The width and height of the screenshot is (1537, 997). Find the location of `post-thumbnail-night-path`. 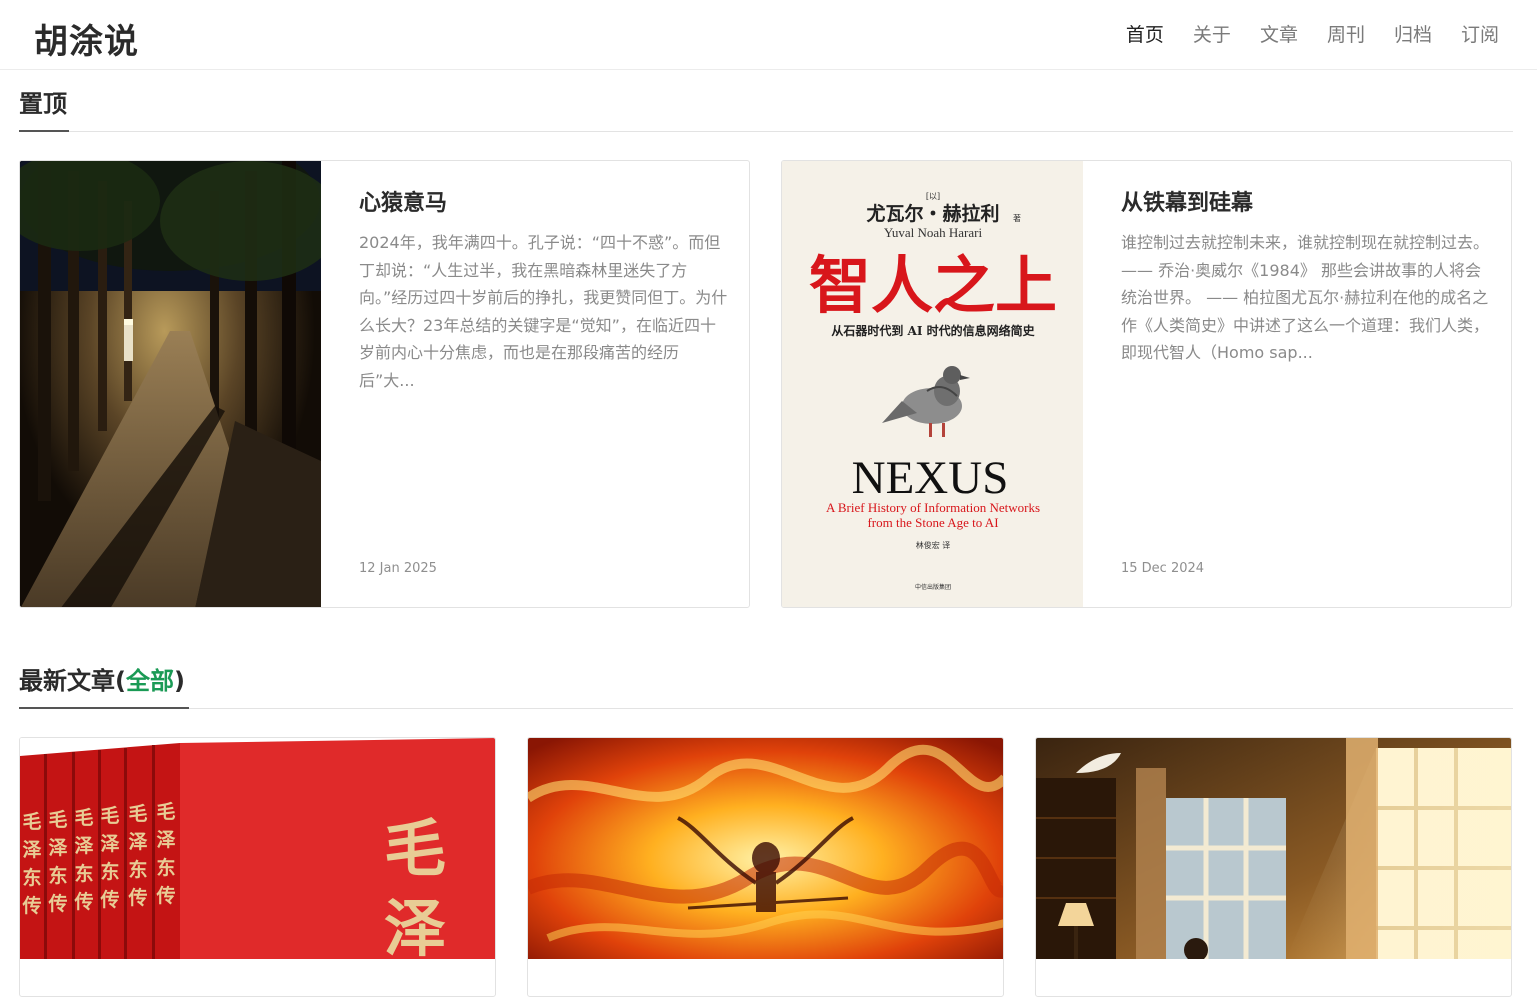

post-thumbnail-night-path is located at coordinates (170, 384).